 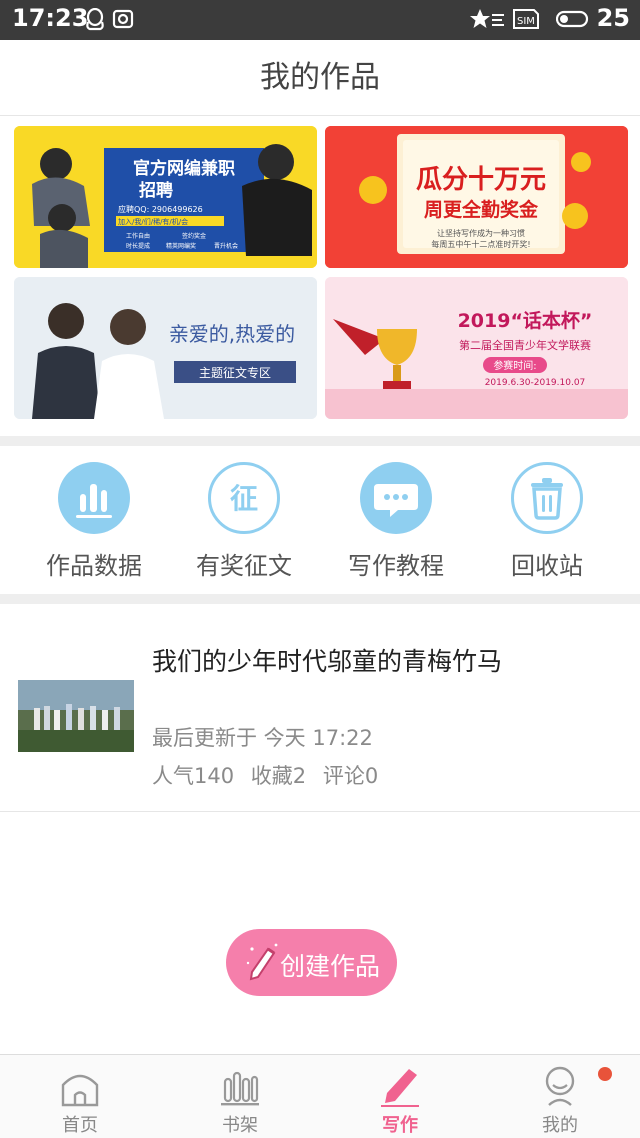 What do you see at coordinates (605, 1074) in the screenshot?
I see `notification-dot` at bounding box center [605, 1074].